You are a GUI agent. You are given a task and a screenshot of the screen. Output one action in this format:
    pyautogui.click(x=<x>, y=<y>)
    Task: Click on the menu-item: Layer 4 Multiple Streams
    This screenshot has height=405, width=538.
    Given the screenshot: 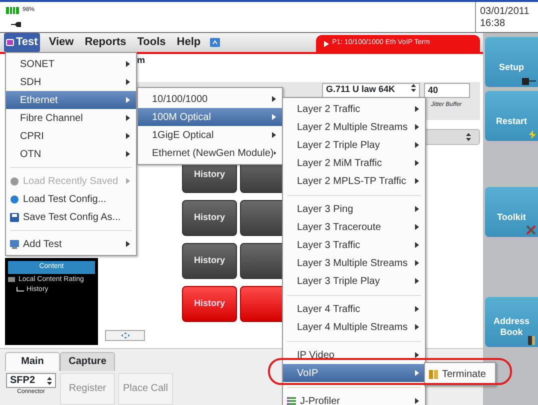 What is the action you would take?
    pyautogui.click(x=354, y=327)
    